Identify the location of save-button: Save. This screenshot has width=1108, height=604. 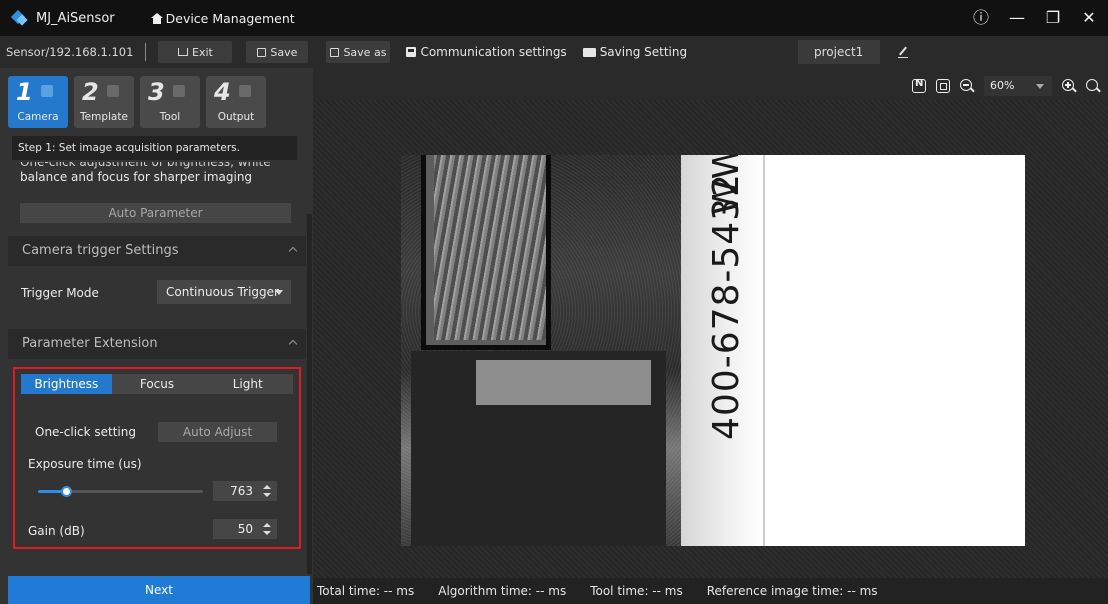
(277, 52).